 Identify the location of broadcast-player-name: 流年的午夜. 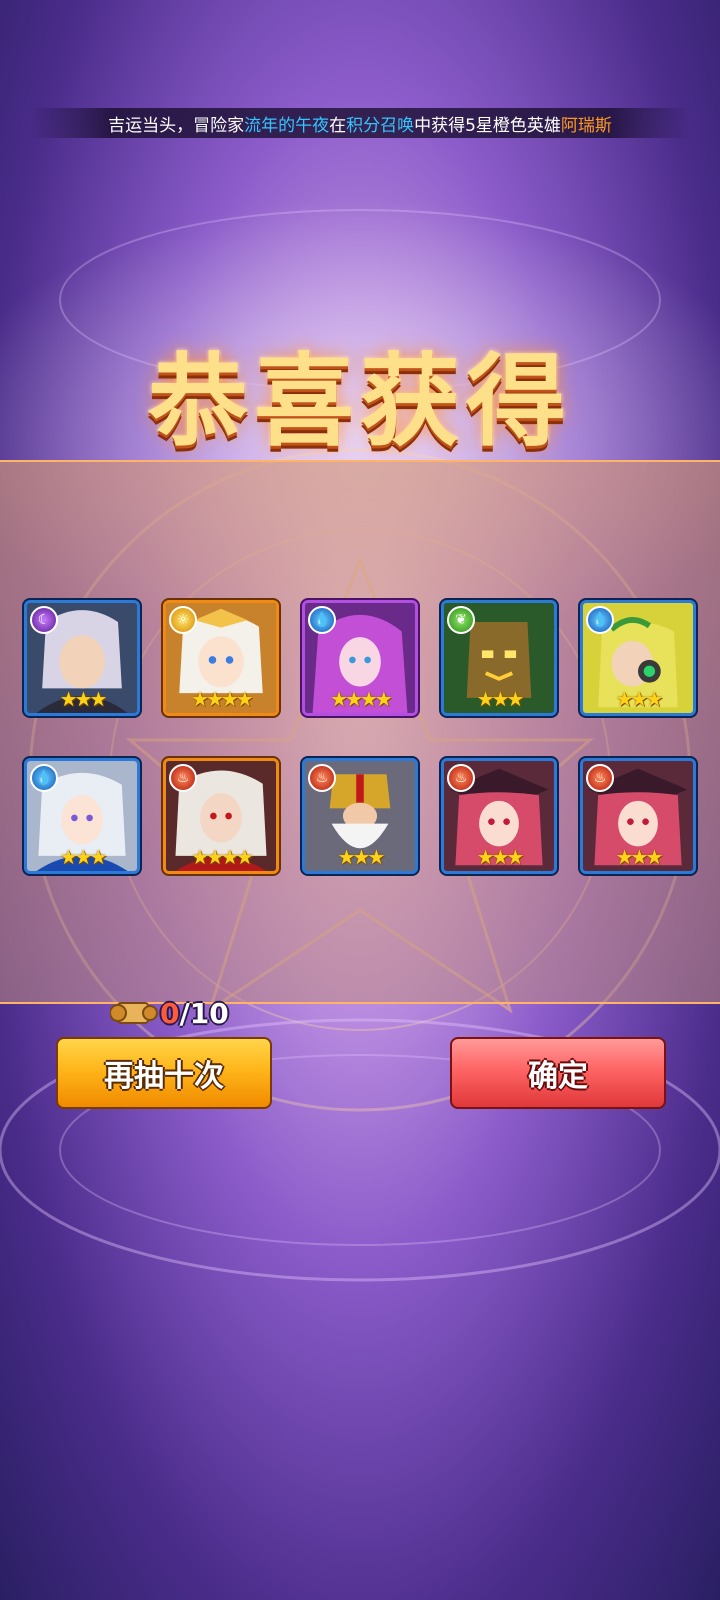
(287, 125).